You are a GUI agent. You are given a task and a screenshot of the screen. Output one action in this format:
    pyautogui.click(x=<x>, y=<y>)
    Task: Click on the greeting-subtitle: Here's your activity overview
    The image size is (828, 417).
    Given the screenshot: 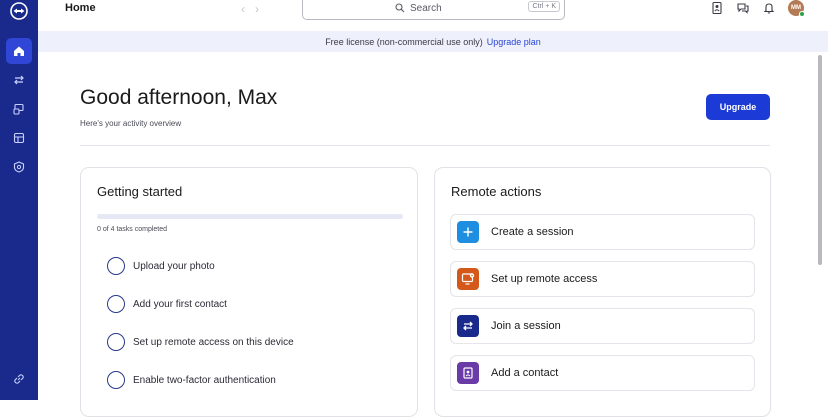 What is the action you would take?
    pyautogui.click(x=131, y=123)
    